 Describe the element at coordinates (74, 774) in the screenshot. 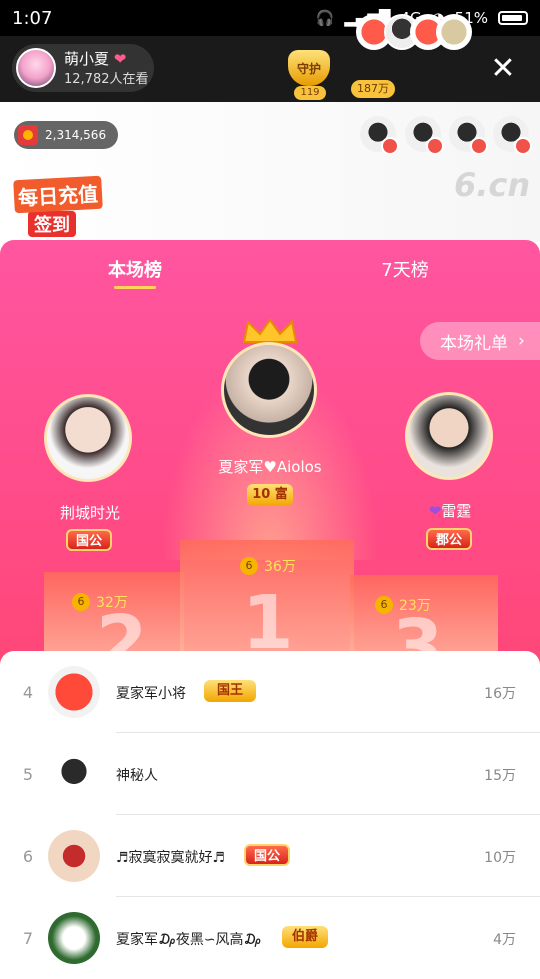

I see `mystery-user-icon` at that location.